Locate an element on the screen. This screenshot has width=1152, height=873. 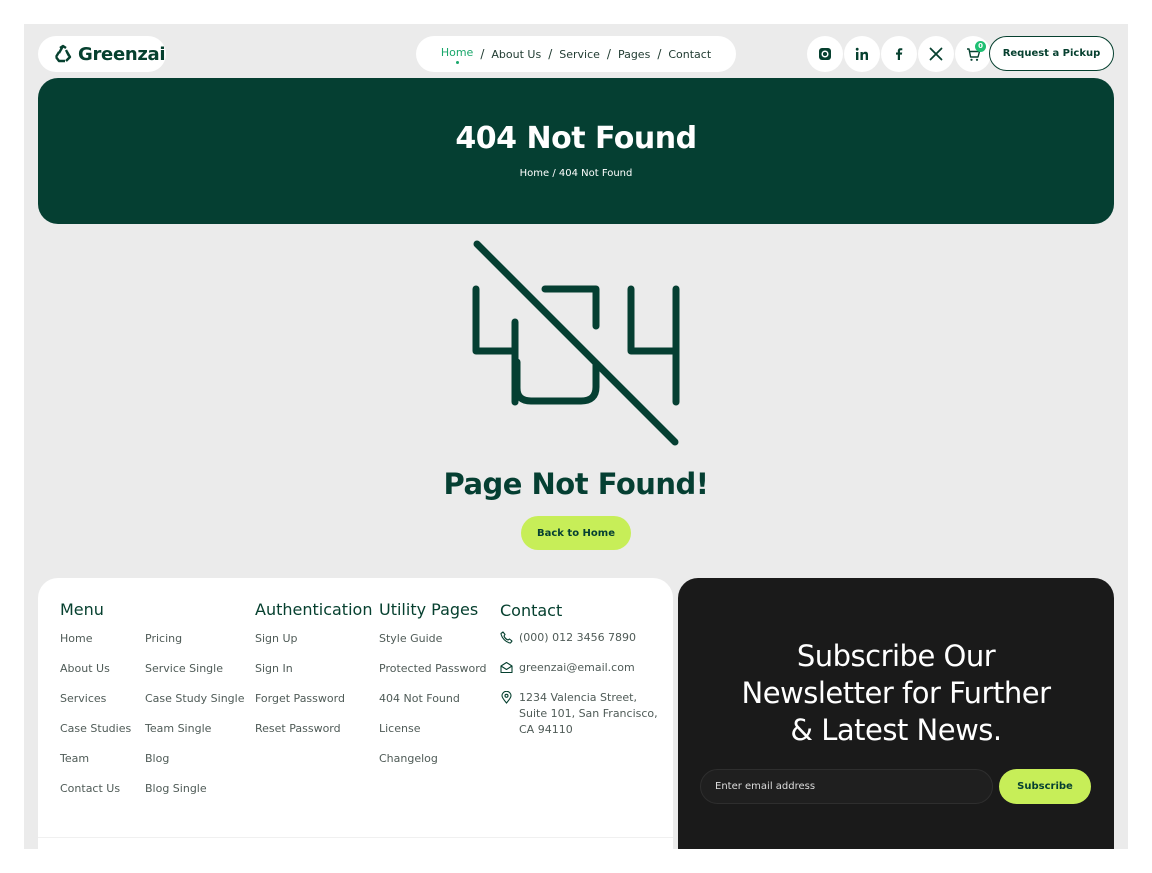
nav-item-contact: Contact is located at coordinates (689, 54).